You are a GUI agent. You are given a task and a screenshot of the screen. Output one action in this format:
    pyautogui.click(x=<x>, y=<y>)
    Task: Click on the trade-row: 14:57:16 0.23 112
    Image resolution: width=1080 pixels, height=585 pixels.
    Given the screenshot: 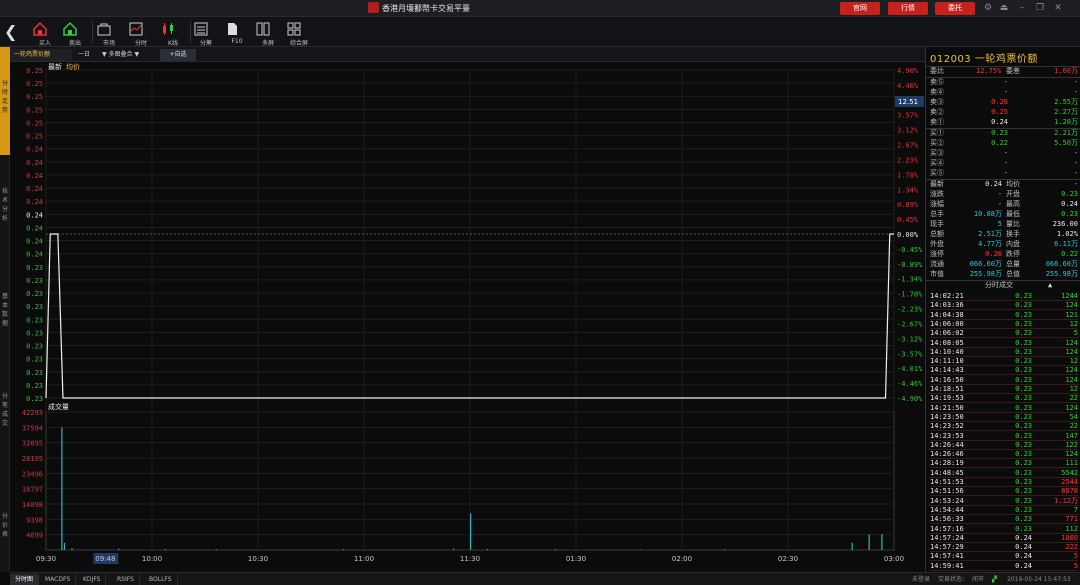 What is the action you would take?
    pyautogui.click(x=1004, y=529)
    